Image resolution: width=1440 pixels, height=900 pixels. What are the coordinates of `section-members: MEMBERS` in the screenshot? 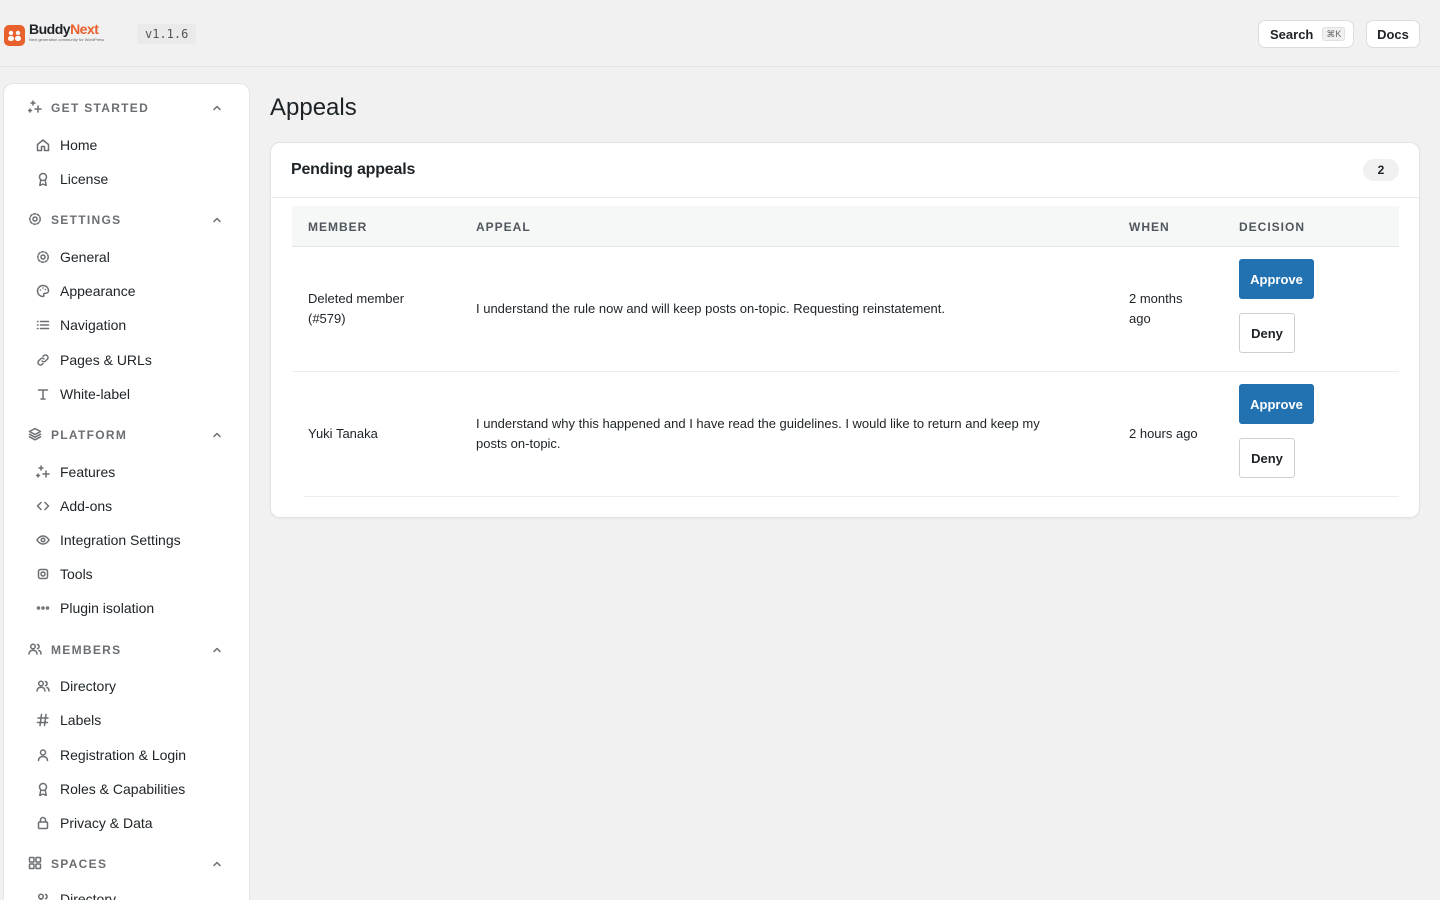 It's located at (126, 650).